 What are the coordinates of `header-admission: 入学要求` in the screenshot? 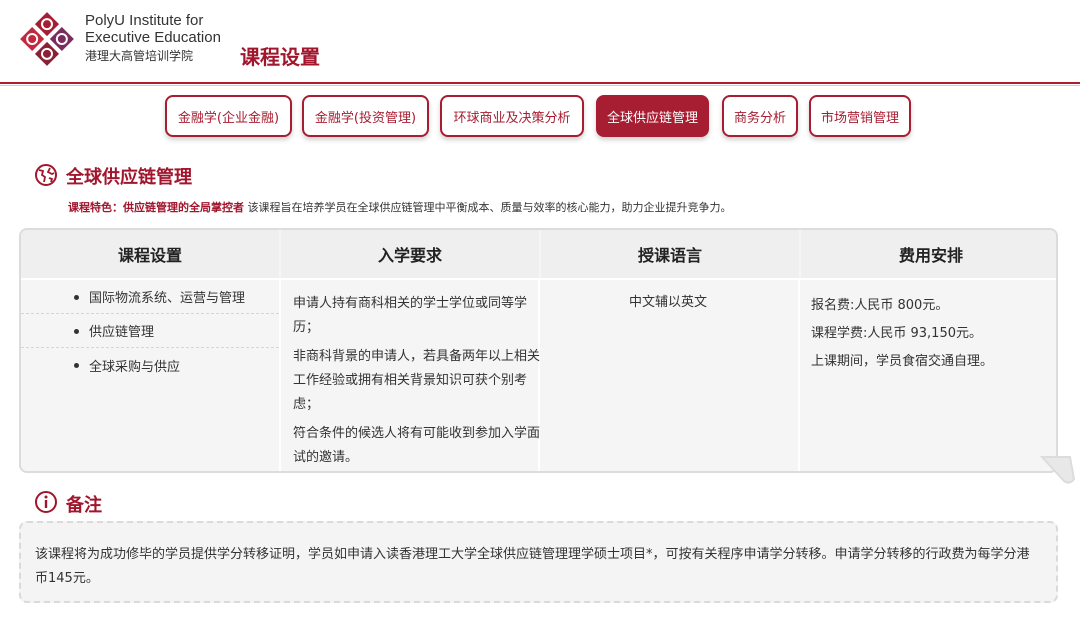 It's located at (410, 254).